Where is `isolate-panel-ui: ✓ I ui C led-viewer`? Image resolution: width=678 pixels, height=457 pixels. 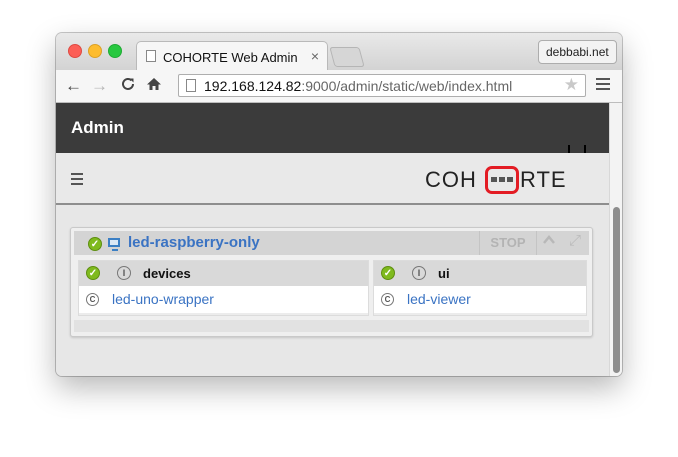 isolate-panel-ui: ✓ I ui C led-viewer is located at coordinates (480, 288).